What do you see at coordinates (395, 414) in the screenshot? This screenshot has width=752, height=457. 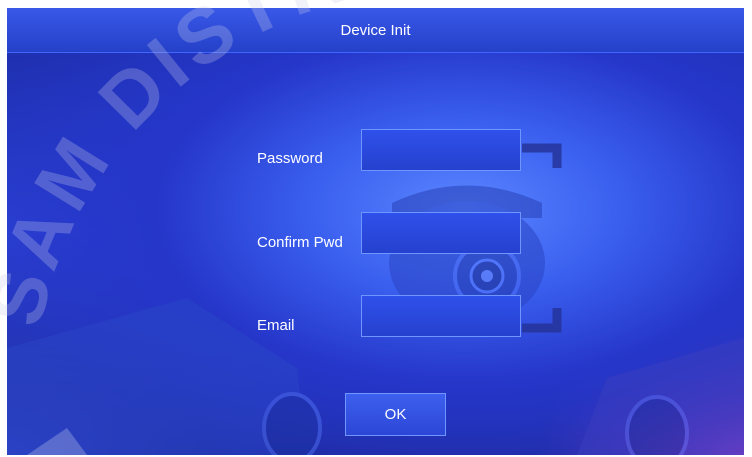 I see `ok-button: OK` at bounding box center [395, 414].